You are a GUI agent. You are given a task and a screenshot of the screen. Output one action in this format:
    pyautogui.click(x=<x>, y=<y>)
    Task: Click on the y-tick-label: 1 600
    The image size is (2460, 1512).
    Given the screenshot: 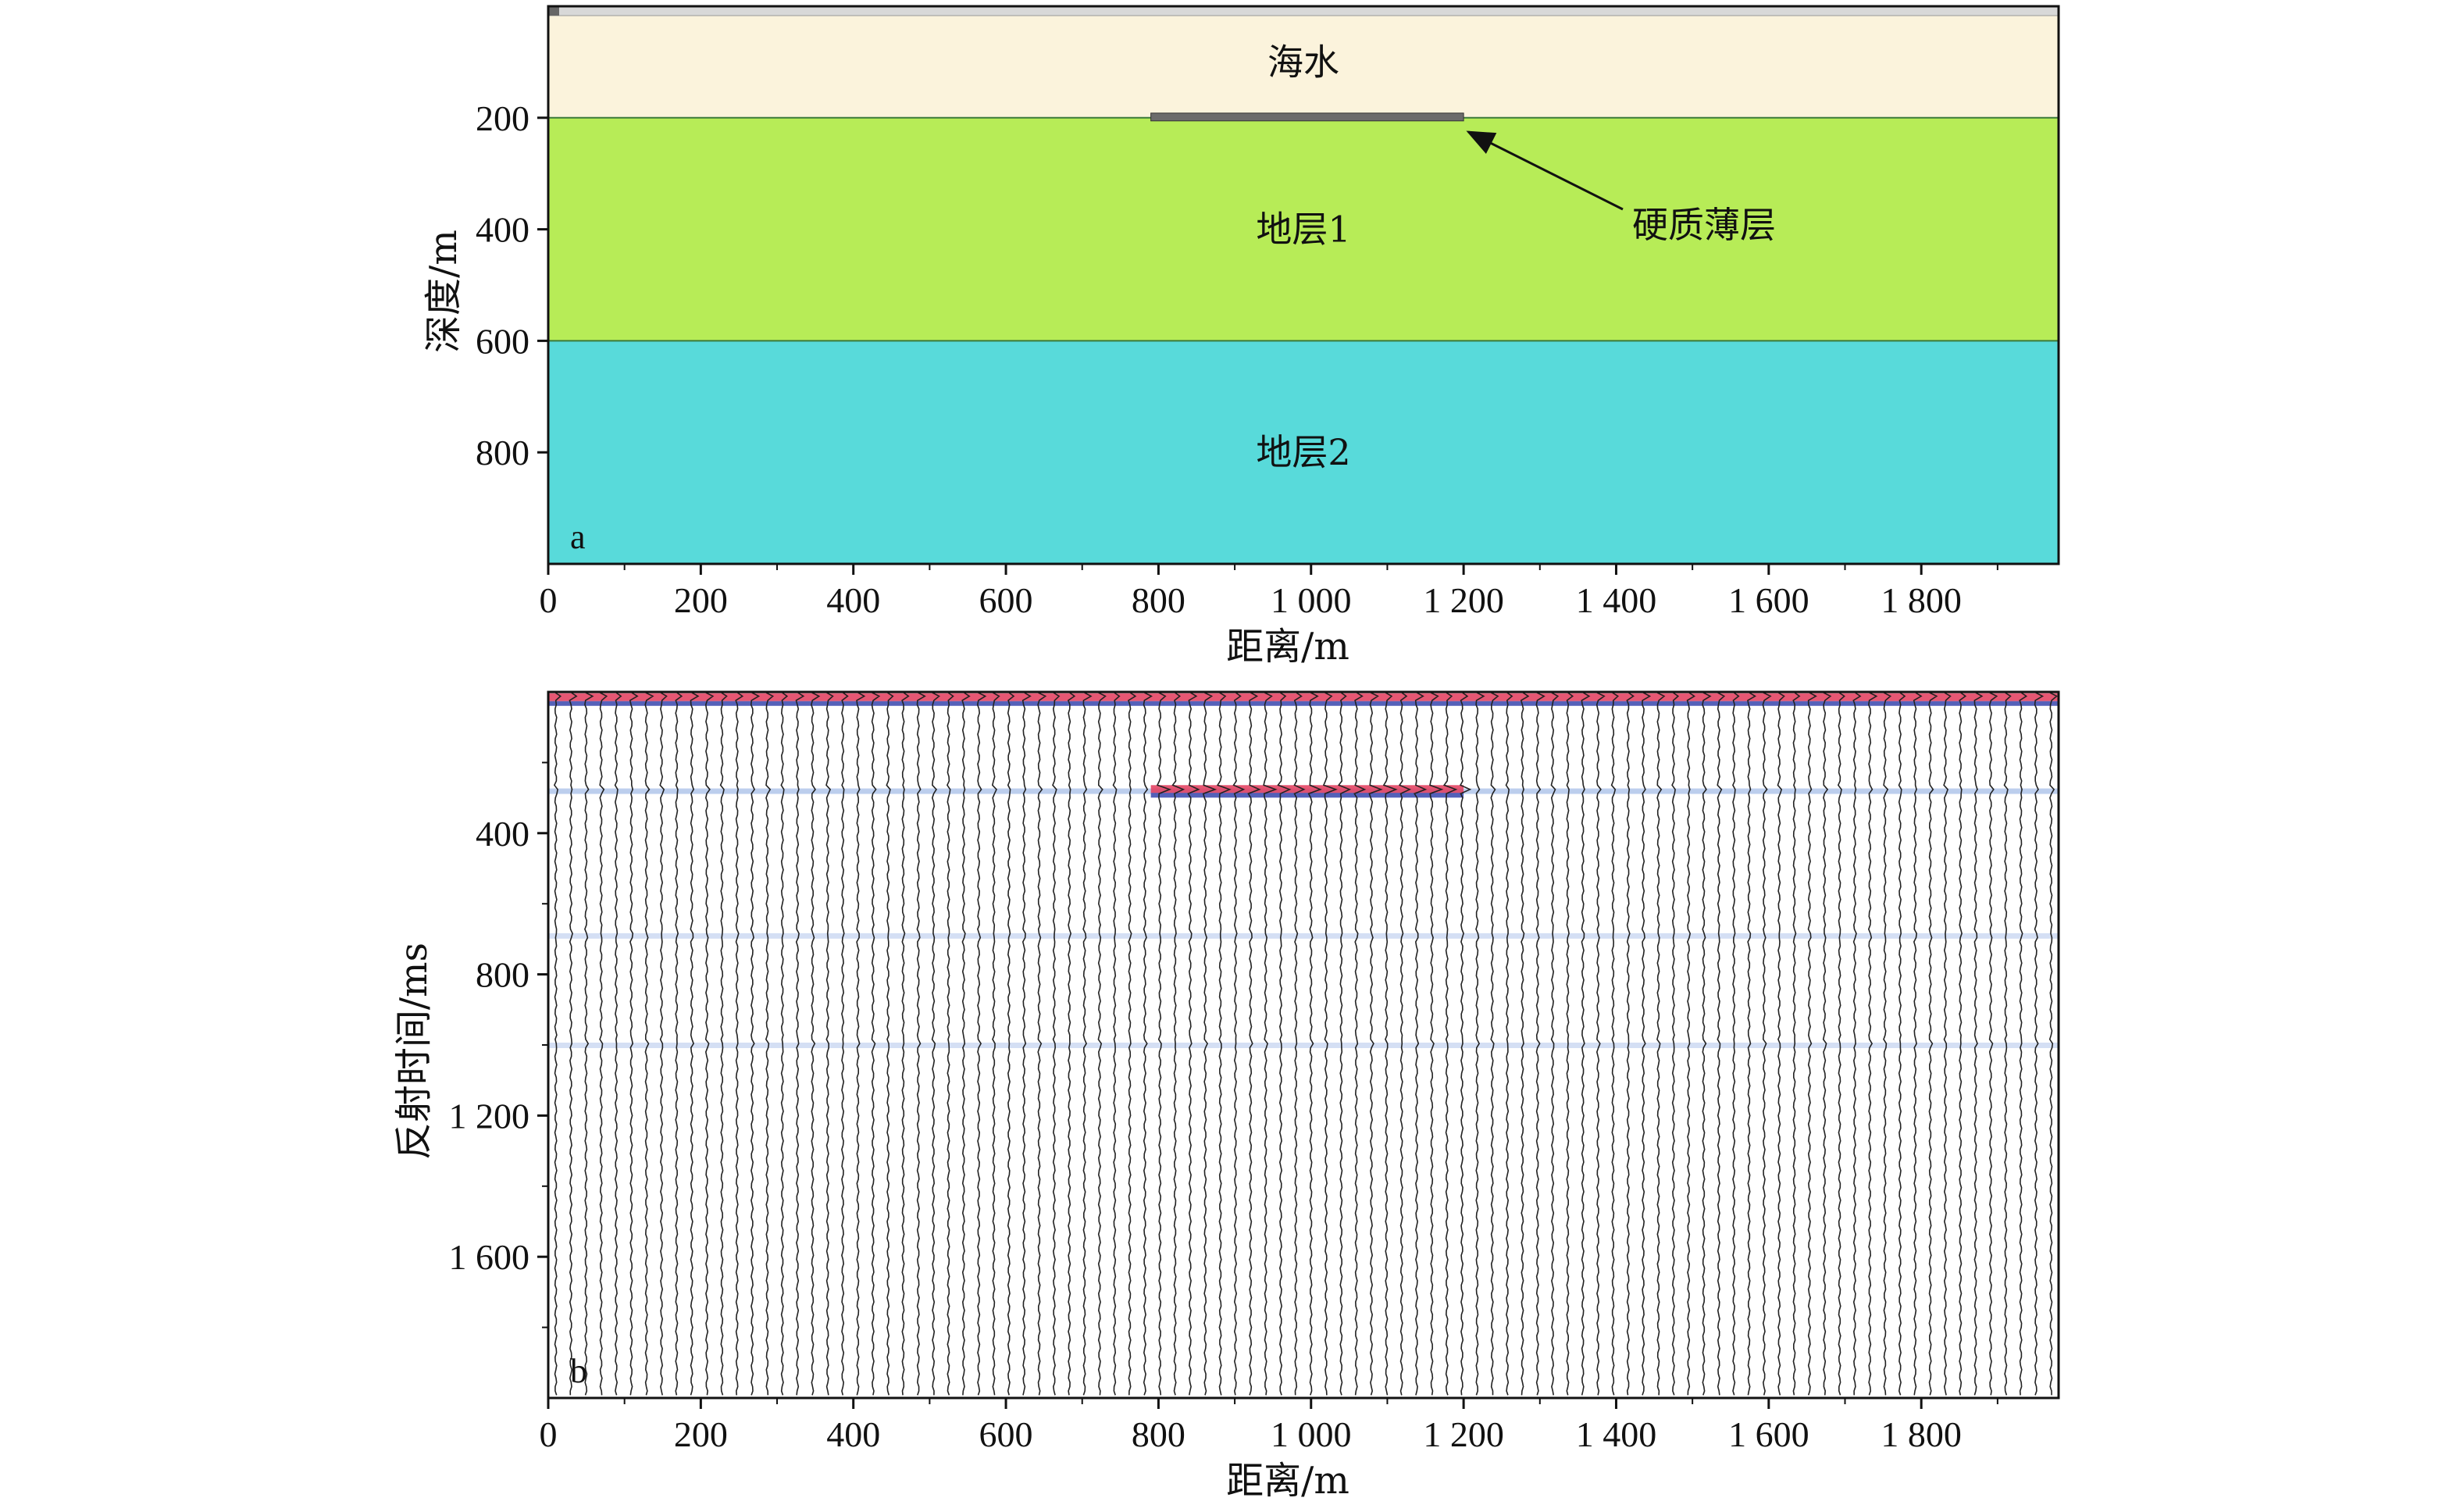 What is the action you would take?
    pyautogui.click(x=490, y=1257)
    